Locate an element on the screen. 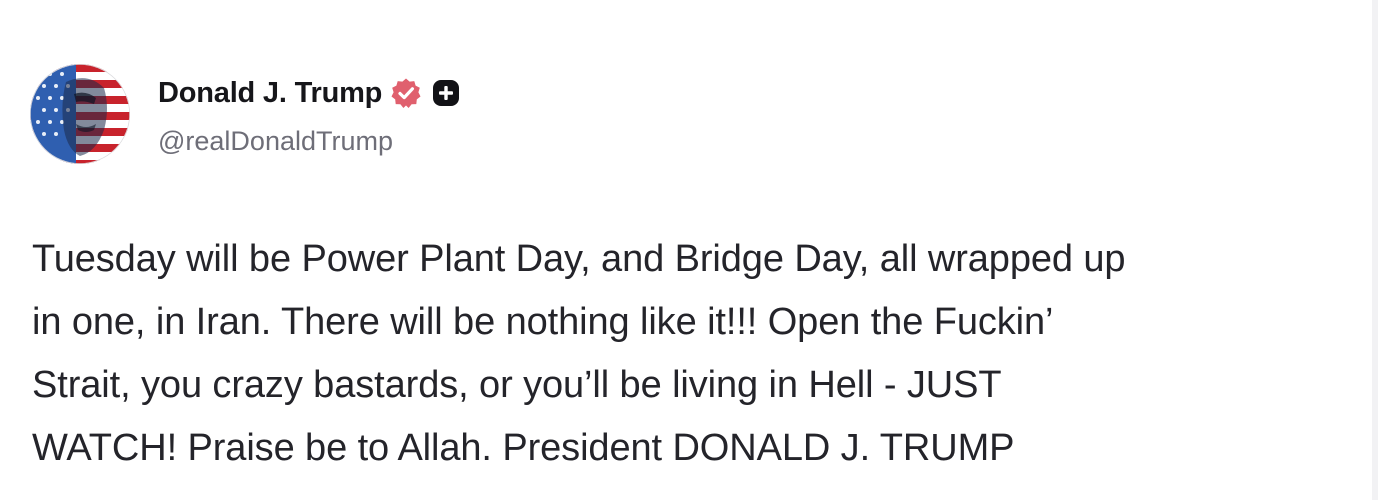 The image size is (1378, 500). avatar is located at coordinates (80, 114).